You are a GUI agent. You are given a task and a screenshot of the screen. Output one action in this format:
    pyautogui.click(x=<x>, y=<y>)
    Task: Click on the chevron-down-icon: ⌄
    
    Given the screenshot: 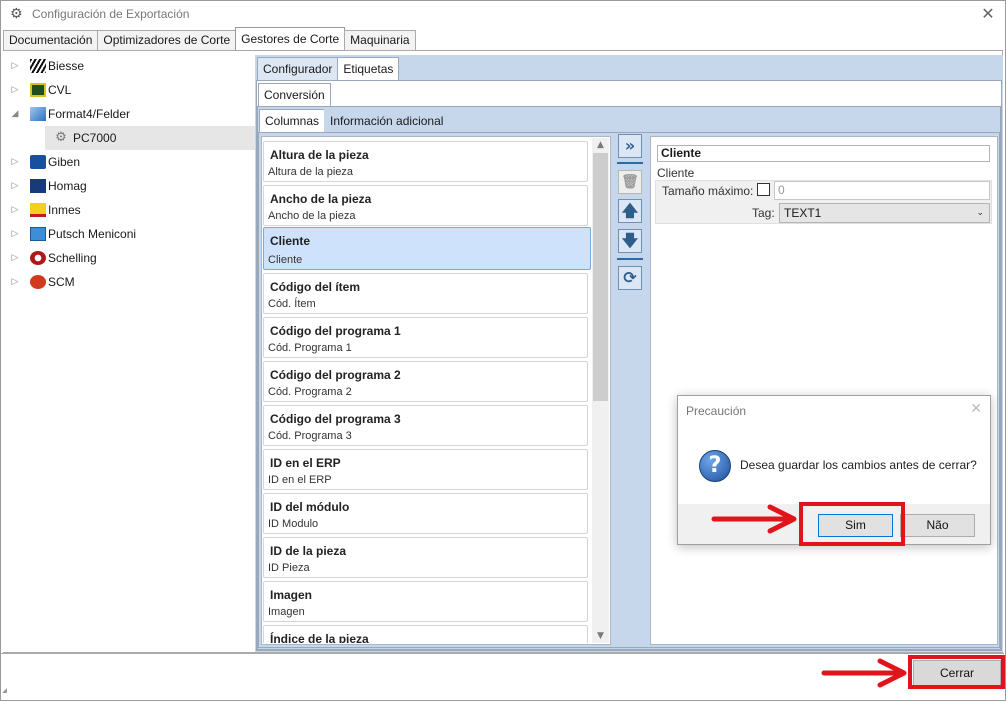 What is the action you would take?
    pyautogui.click(x=980, y=213)
    